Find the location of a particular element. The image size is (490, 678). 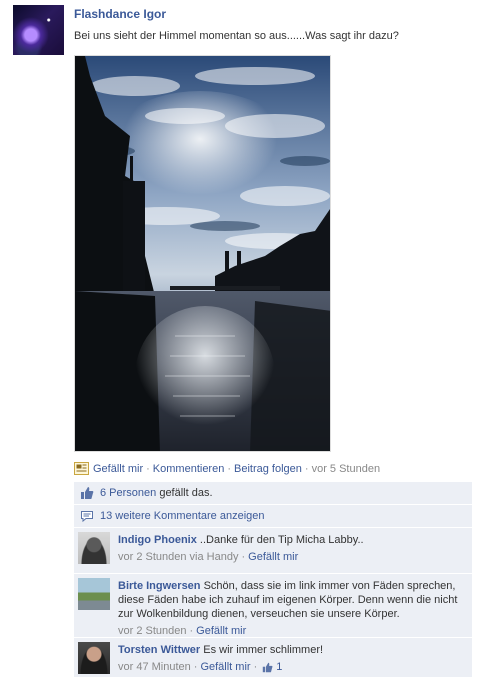

likes-suffix: gefällt das. is located at coordinates (184, 493).